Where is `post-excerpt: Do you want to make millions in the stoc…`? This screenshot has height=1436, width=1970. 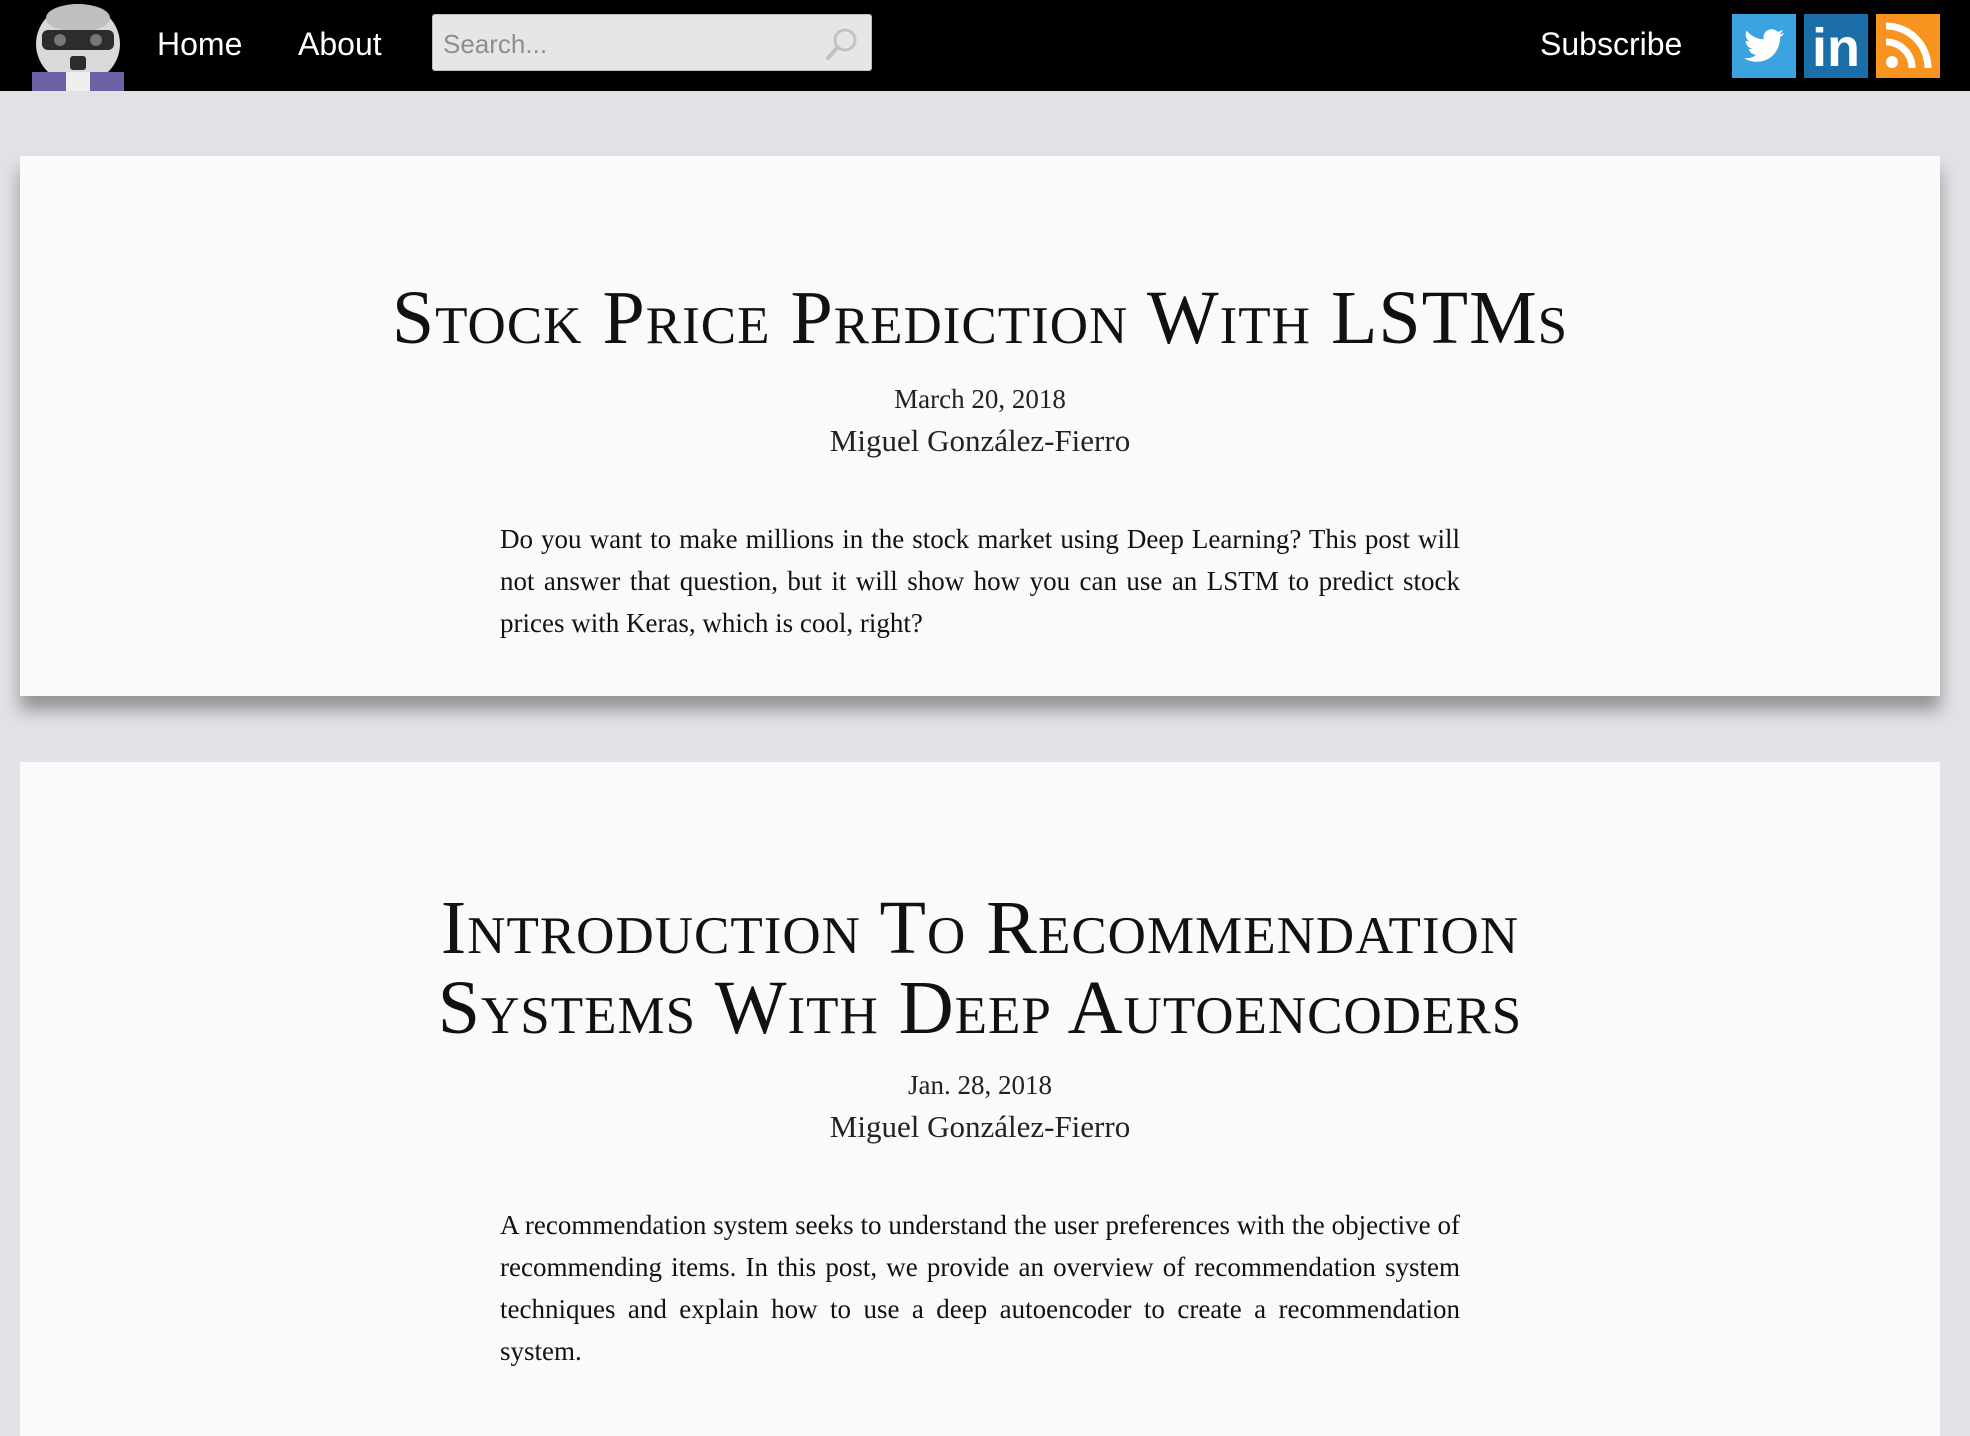
post-excerpt: Do you want to make millions in the stoc… is located at coordinates (980, 581).